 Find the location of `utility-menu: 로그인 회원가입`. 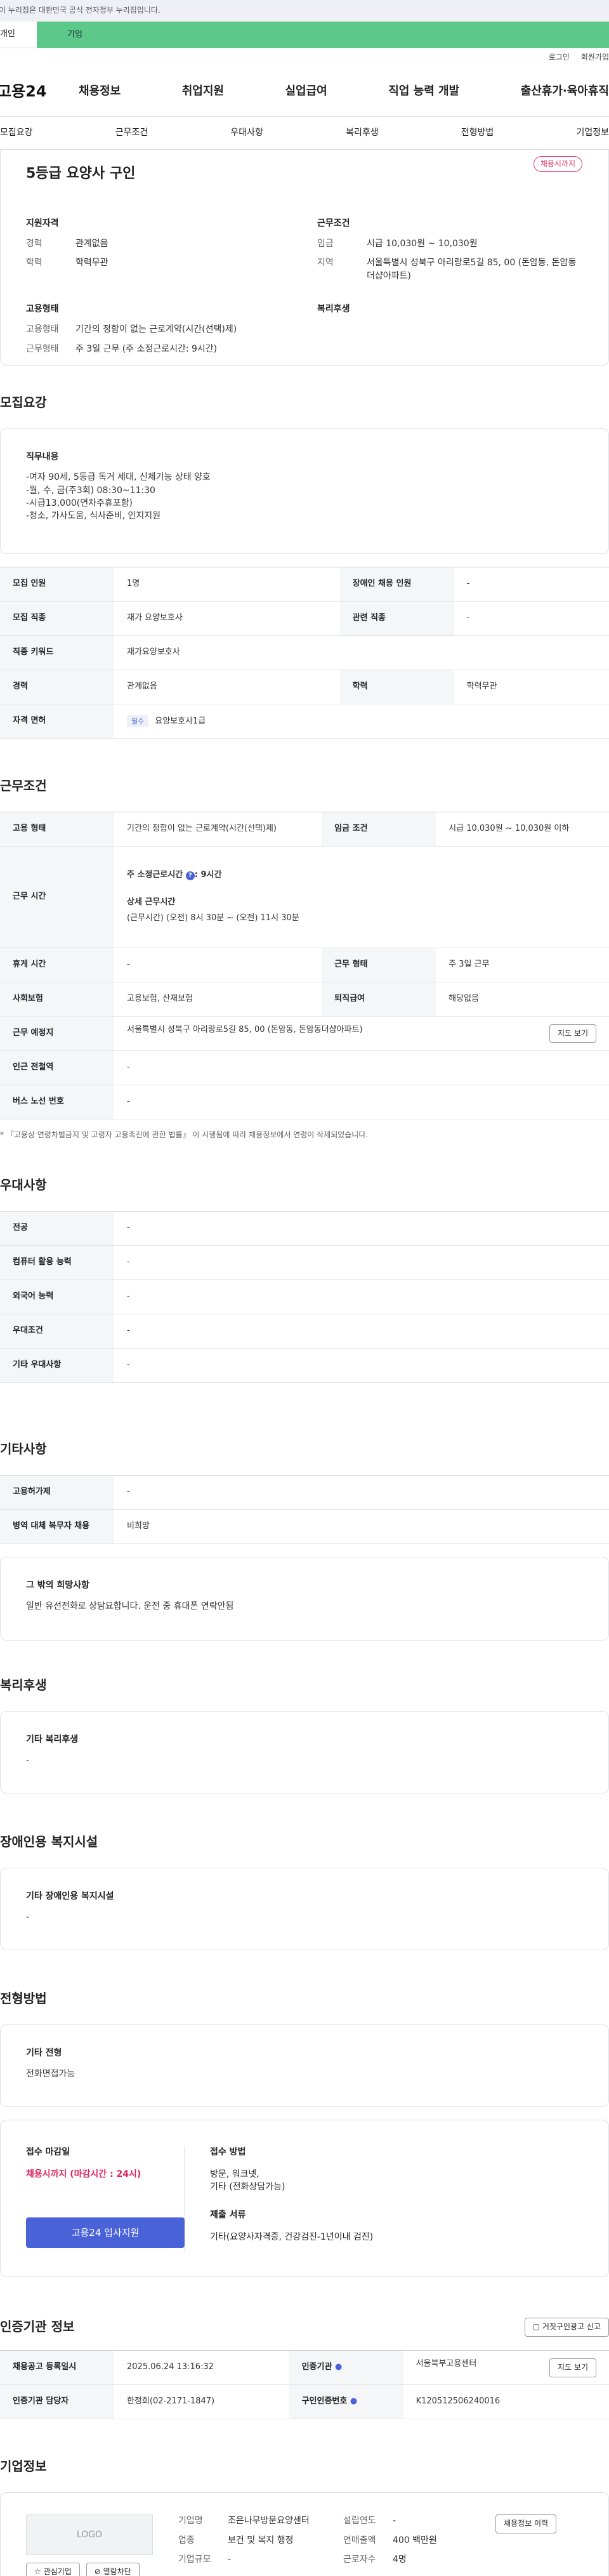

utility-menu: 로그인 회원가입 is located at coordinates (304, 57).